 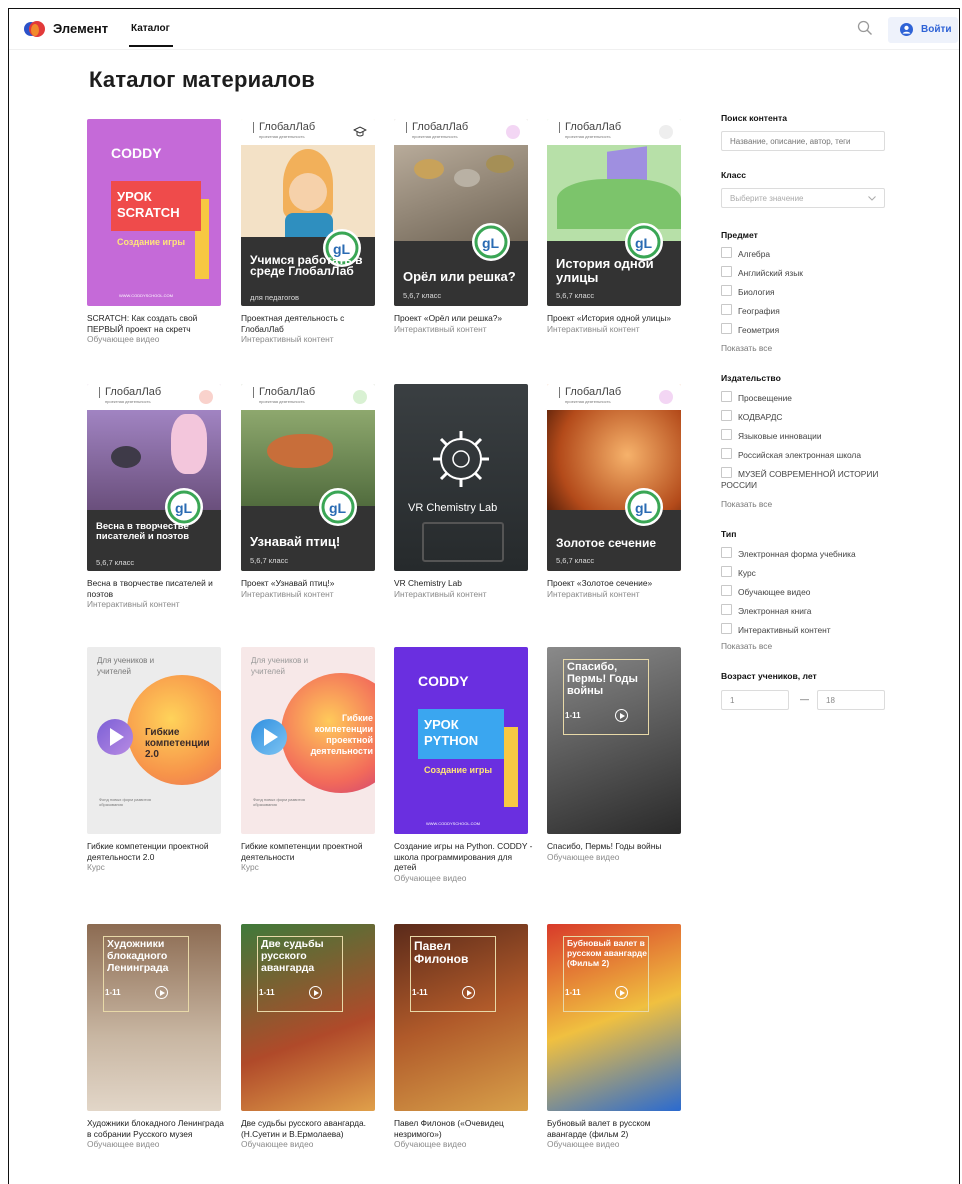 I want to click on subject-checkbox: Алгебра, so click(x=745, y=253).